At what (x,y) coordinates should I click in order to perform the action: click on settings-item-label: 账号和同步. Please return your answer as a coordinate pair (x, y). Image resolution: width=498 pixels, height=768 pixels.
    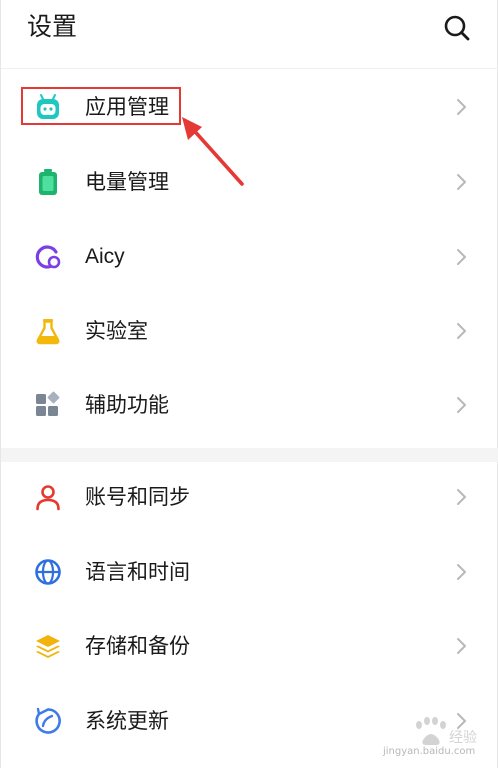
    Looking at the image, I should click on (137, 497).